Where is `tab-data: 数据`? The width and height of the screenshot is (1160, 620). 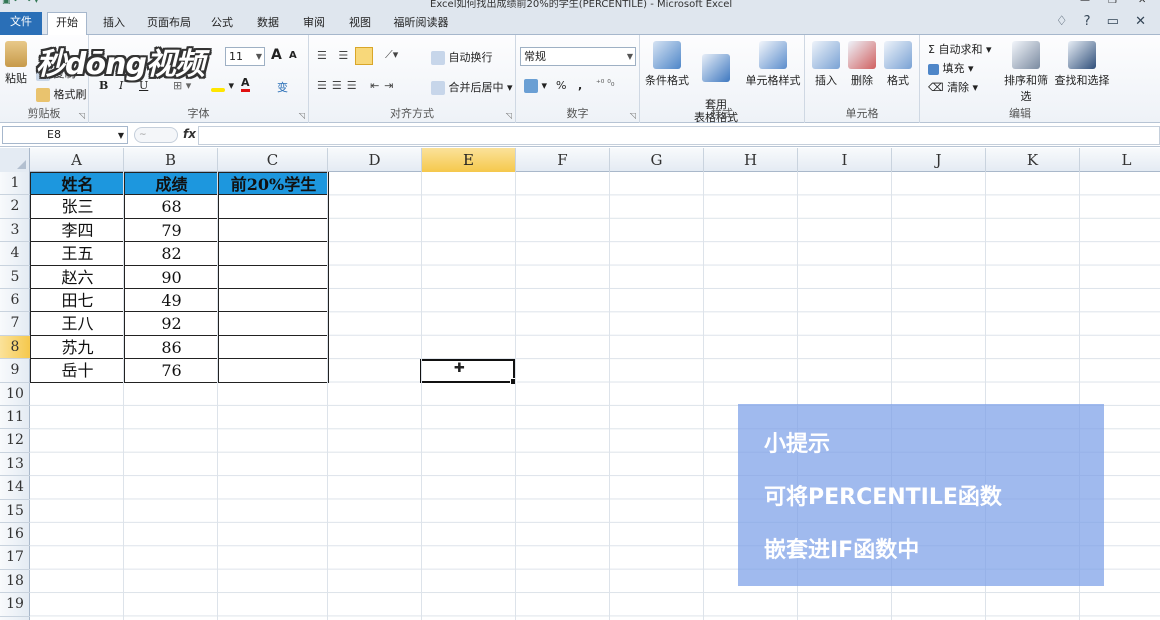 tab-data: 数据 is located at coordinates (268, 24).